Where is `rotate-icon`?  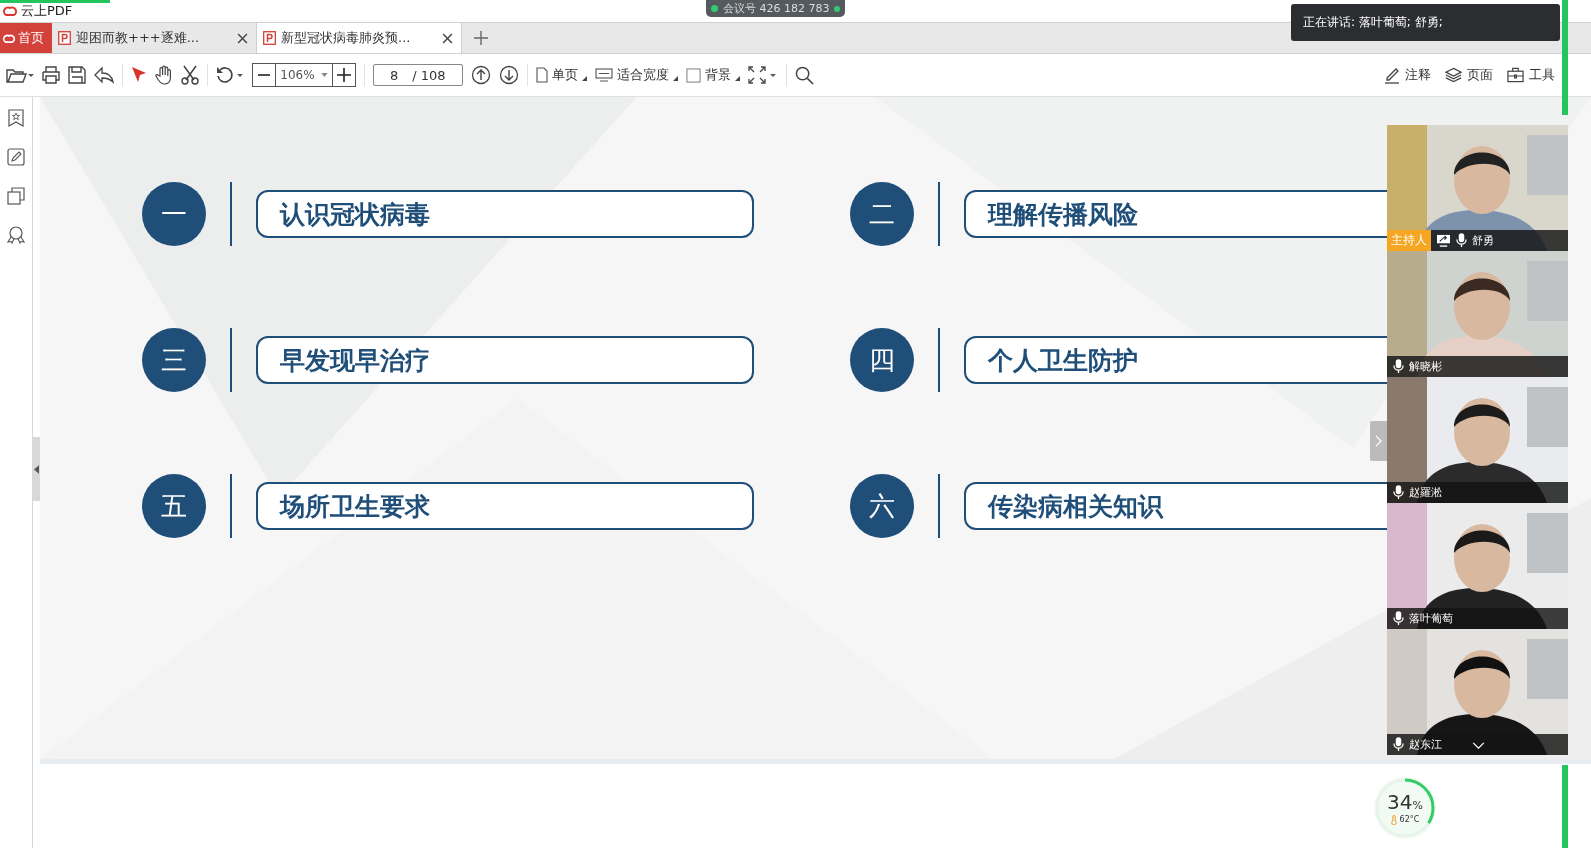
rotate-icon is located at coordinates (230, 75).